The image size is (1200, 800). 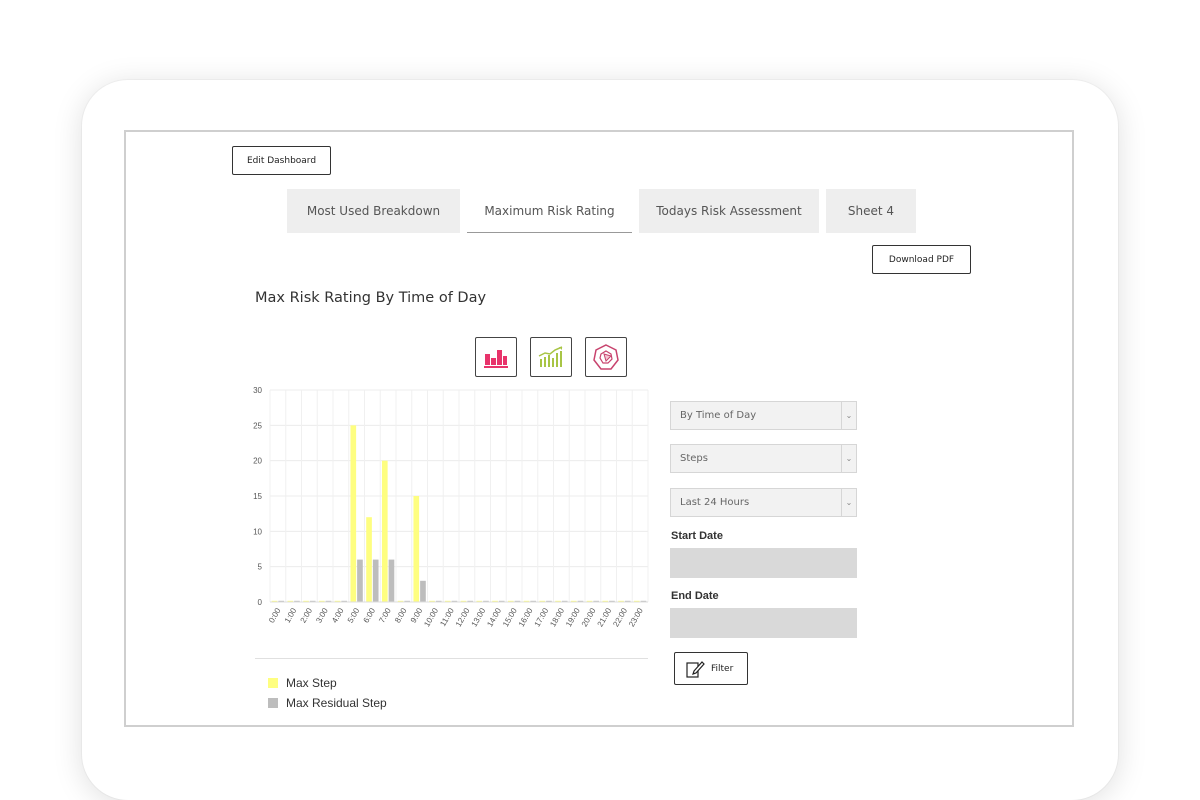 I want to click on range-value: Last 24 Hours, so click(x=715, y=502).